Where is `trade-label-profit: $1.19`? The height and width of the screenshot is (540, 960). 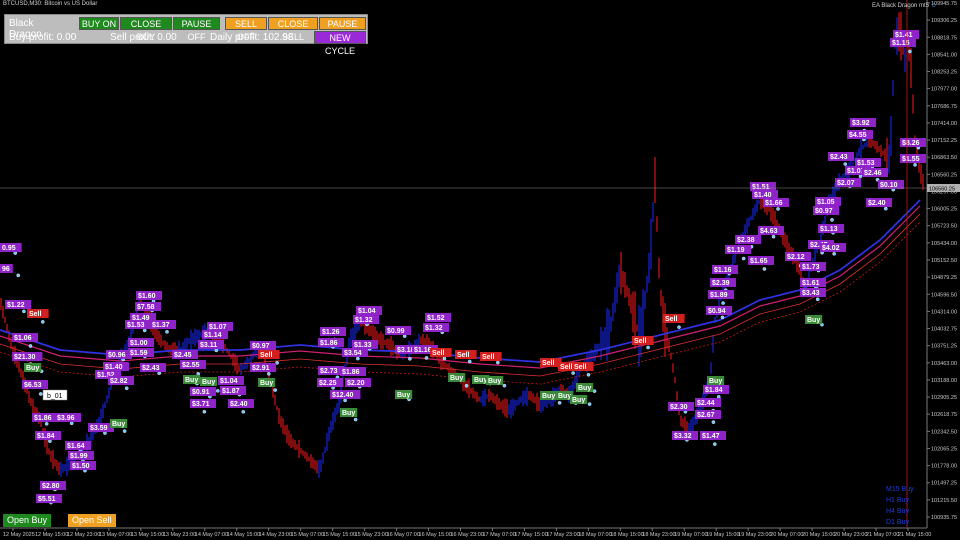
trade-label-profit: $1.19 is located at coordinates (738, 249).